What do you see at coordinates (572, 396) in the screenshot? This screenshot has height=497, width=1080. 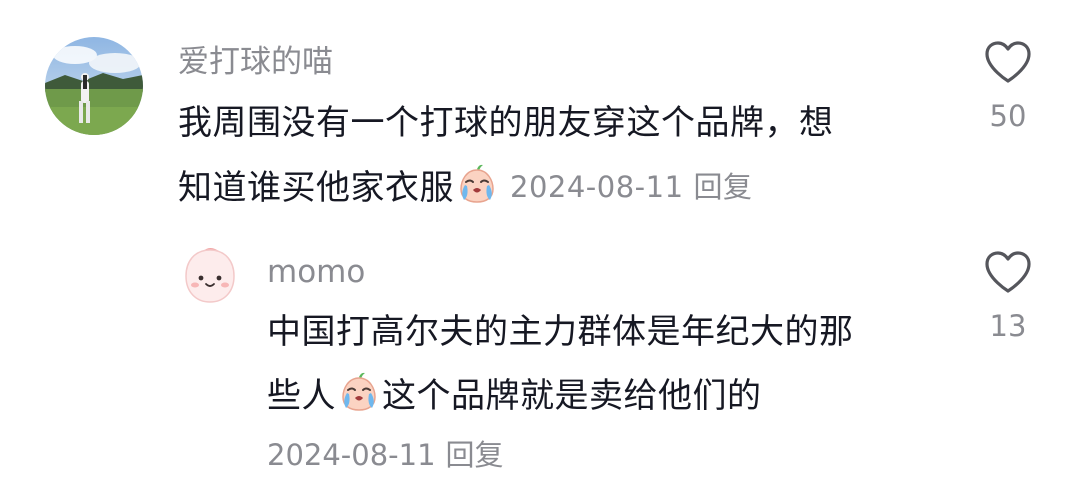 I see `reply-text-fragment: 这个品牌就是卖给他们的` at bounding box center [572, 396].